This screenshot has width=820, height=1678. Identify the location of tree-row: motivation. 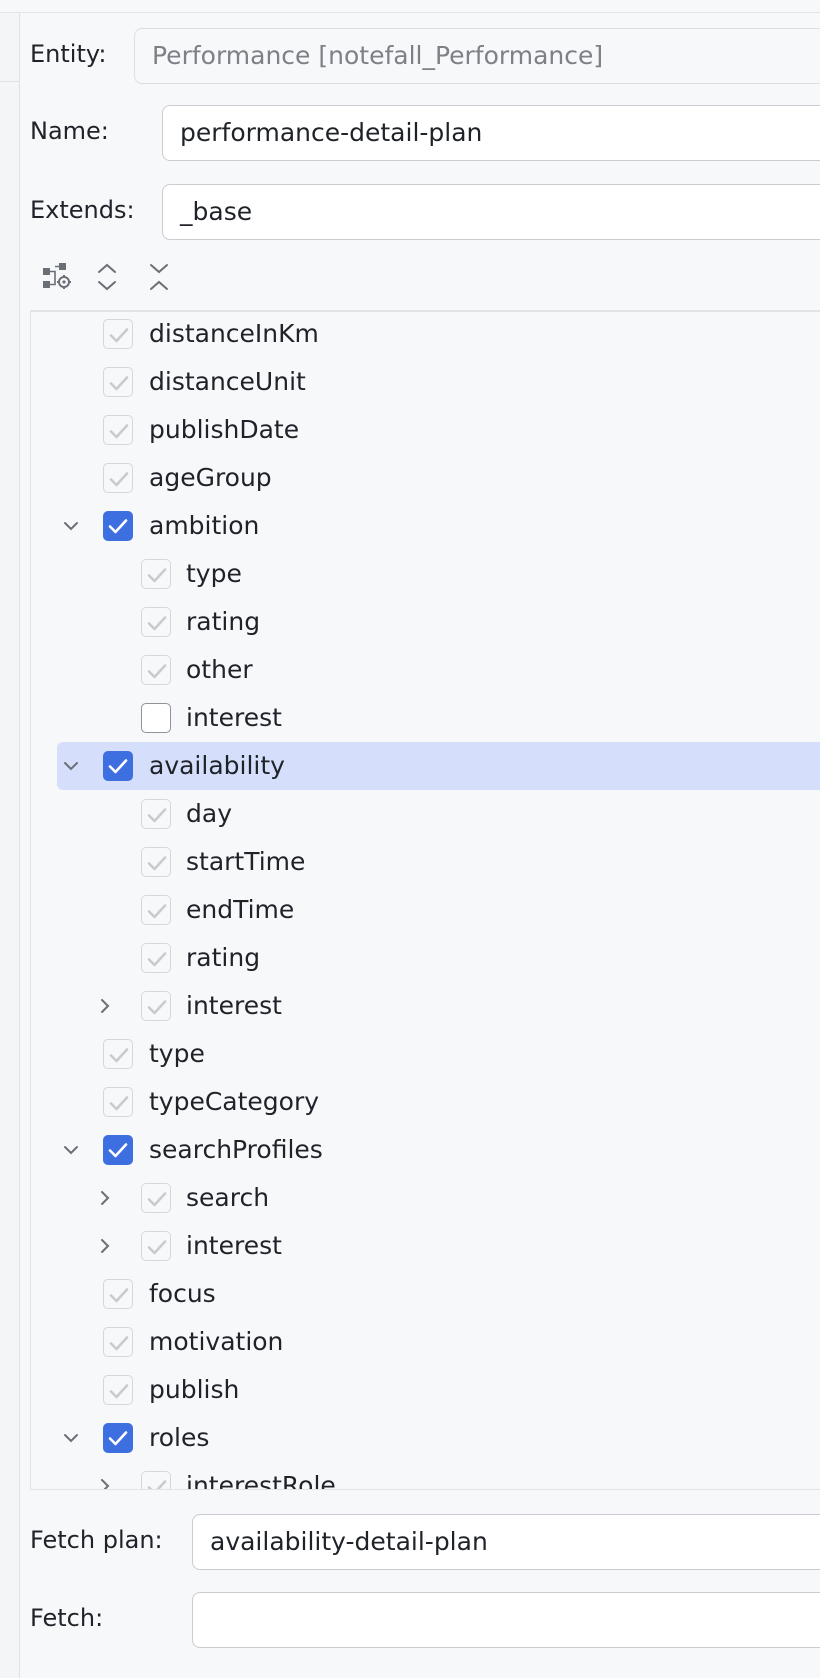
(425, 1342).